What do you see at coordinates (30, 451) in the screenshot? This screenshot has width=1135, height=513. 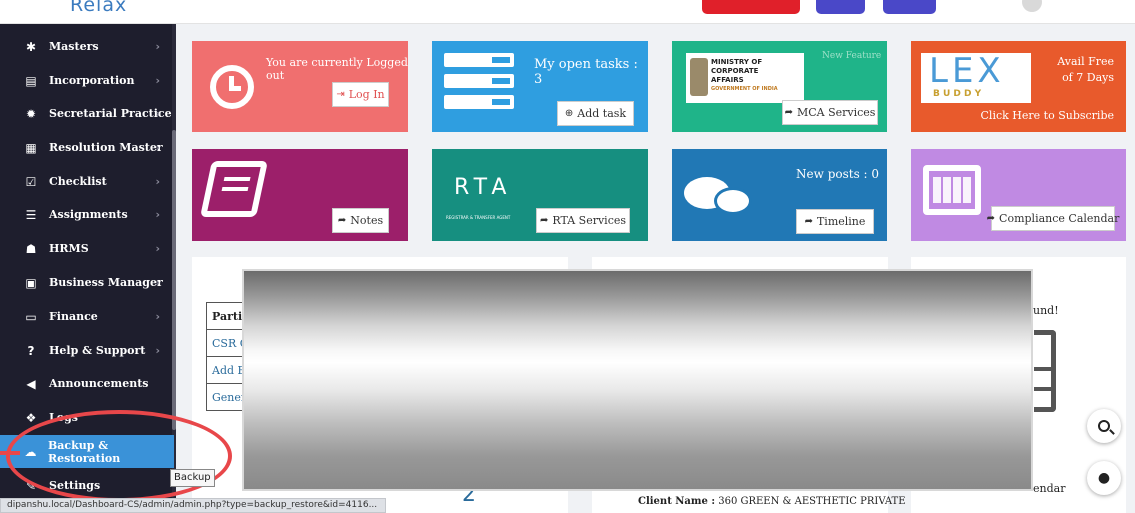 I see `cloud-upload-icon: ☁` at bounding box center [30, 451].